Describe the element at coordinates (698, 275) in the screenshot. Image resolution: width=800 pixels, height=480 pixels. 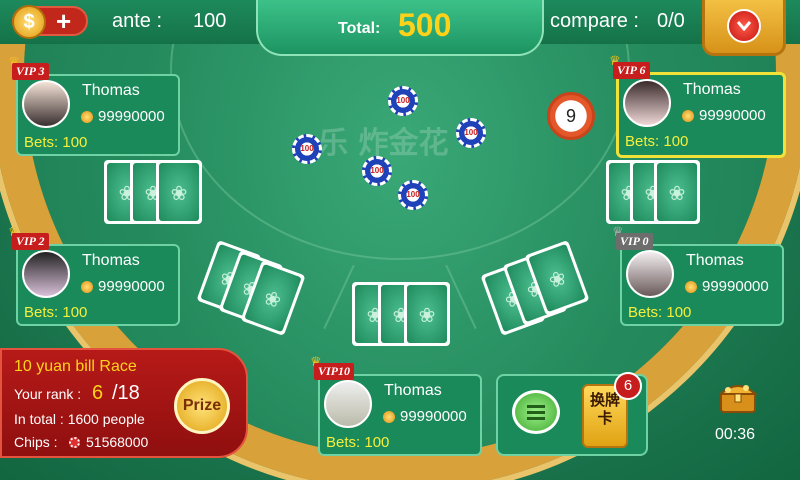
I see `player-seat: ♛ VIP 0 Thomas 99990000 Bets: 100` at that location.